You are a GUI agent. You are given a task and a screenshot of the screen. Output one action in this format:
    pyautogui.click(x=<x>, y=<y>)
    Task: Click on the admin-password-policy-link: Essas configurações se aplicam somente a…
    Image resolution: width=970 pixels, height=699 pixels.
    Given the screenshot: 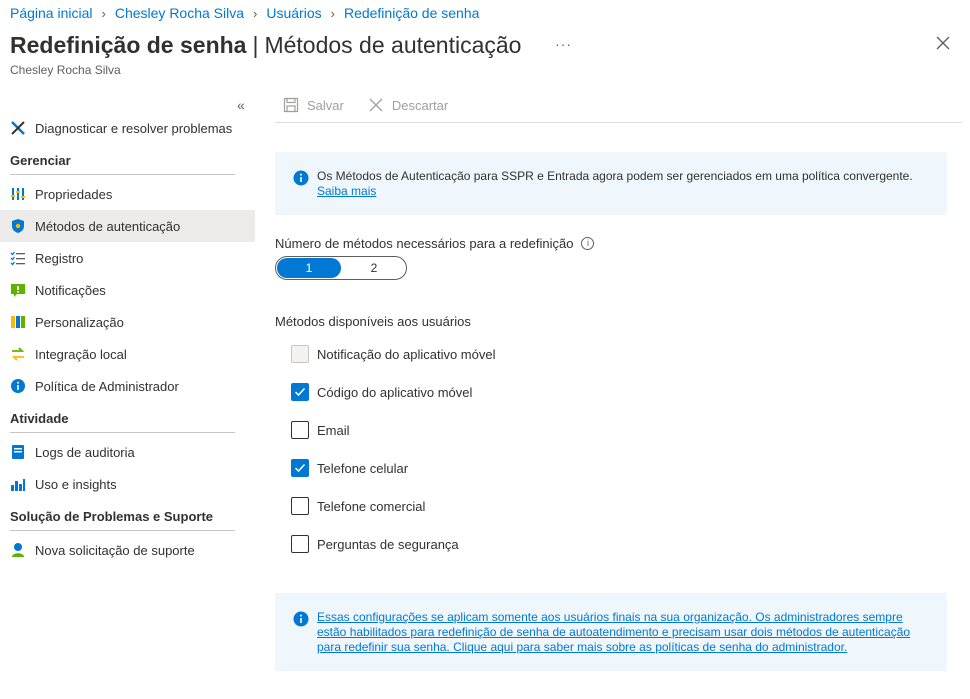 What is the action you would take?
    pyautogui.click(x=613, y=632)
    